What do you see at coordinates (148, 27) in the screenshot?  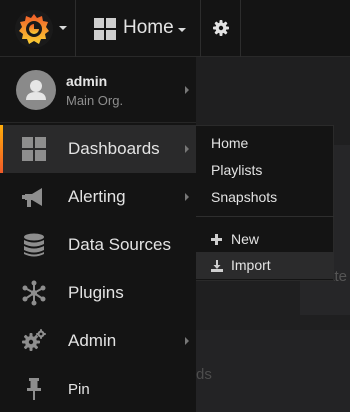 I see `dashboard-title: Home` at bounding box center [148, 27].